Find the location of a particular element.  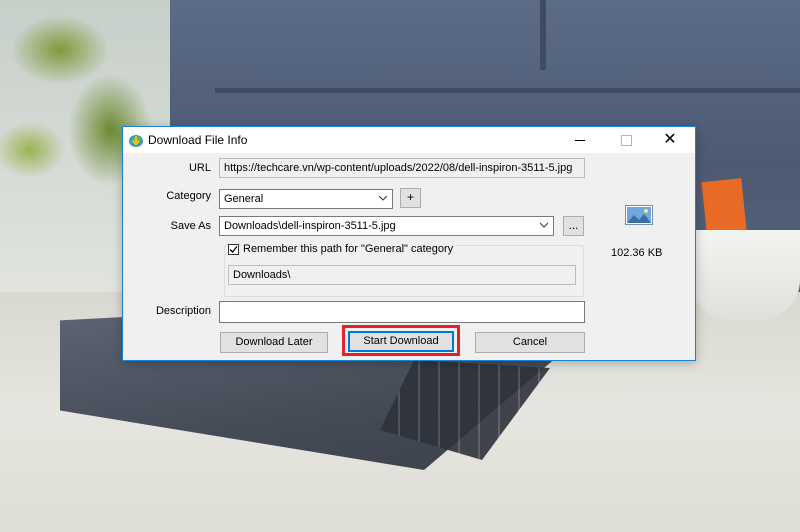

cancel-button: Cancel is located at coordinates (530, 342).